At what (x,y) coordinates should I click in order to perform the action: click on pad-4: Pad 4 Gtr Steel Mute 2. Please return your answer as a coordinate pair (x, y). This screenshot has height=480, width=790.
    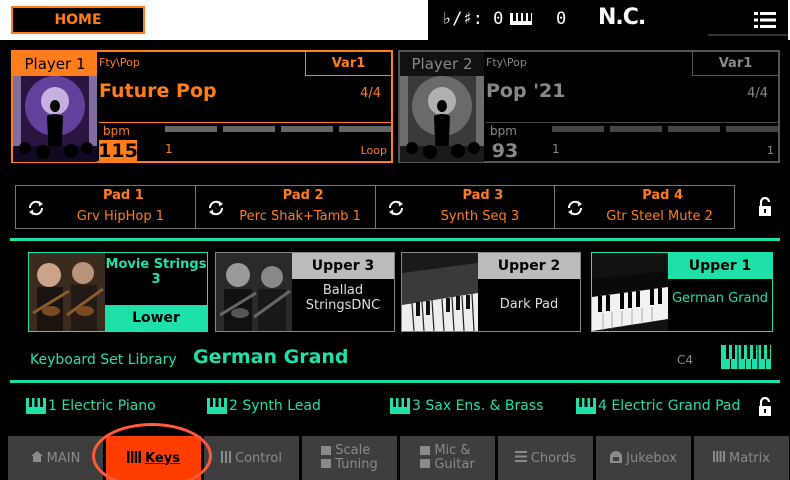
    Looking at the image, I should click on (644, 207).